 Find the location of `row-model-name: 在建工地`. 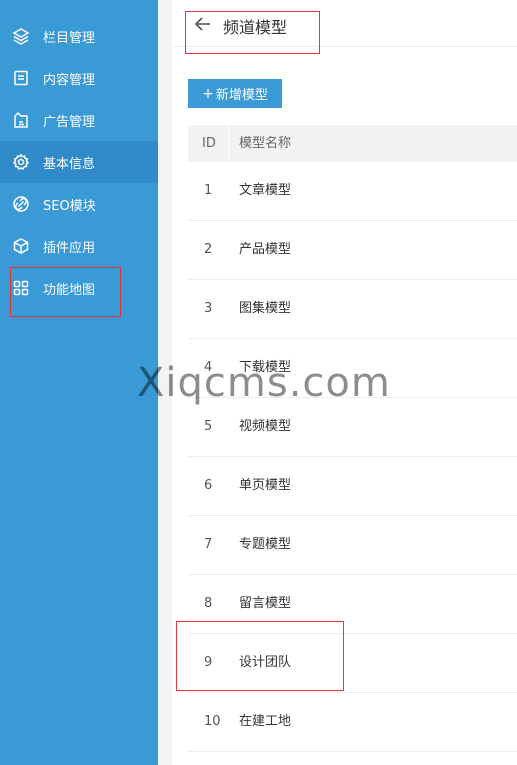

row-model-name: 在建工地 is located at coordinates (265, 721).